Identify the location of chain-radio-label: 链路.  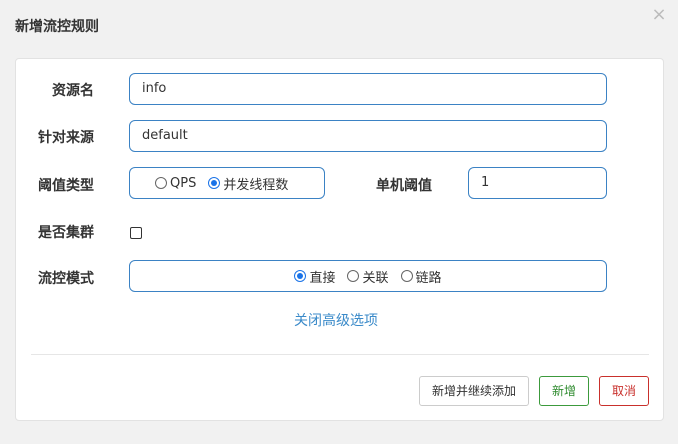
(428, 278).